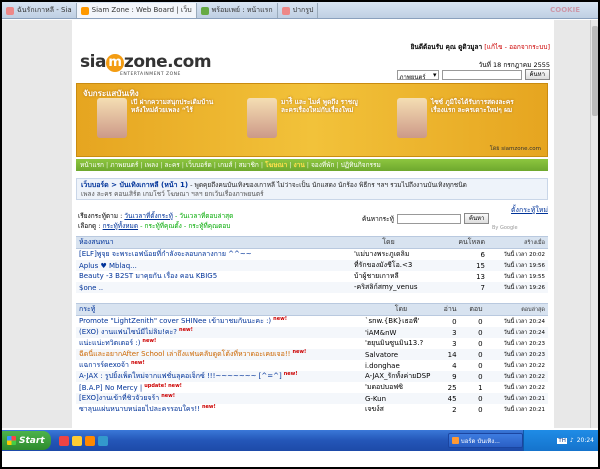 This screenshot has width=600, height=469. I want to click on thread-author: 'iAM&nW, so click(400, 332).